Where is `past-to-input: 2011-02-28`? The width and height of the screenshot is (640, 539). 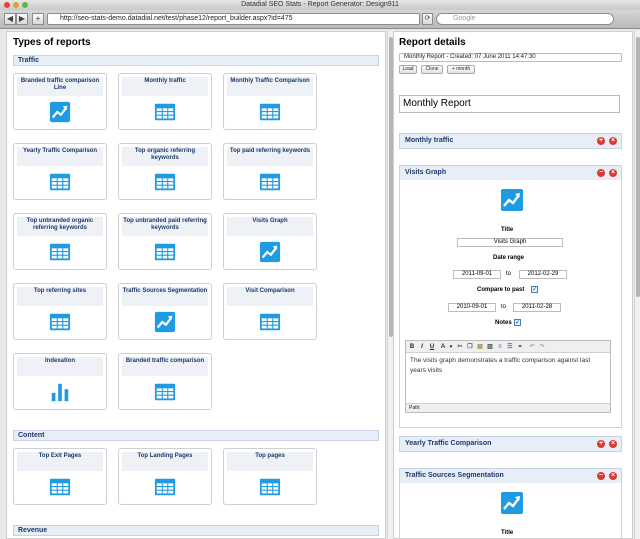
past-to-input: 2011-02-28 is located at coordinates (537, 307).